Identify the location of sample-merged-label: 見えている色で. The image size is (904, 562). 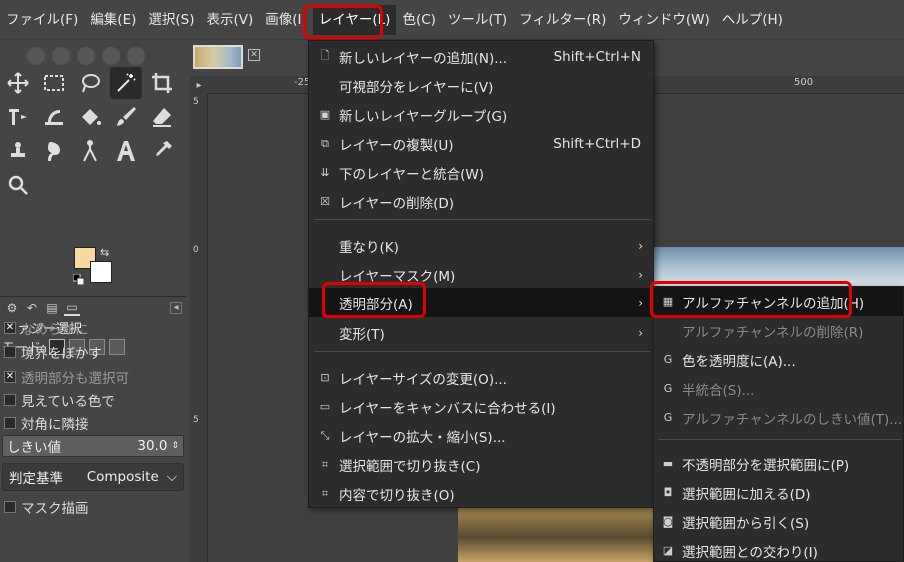
(68, 402).